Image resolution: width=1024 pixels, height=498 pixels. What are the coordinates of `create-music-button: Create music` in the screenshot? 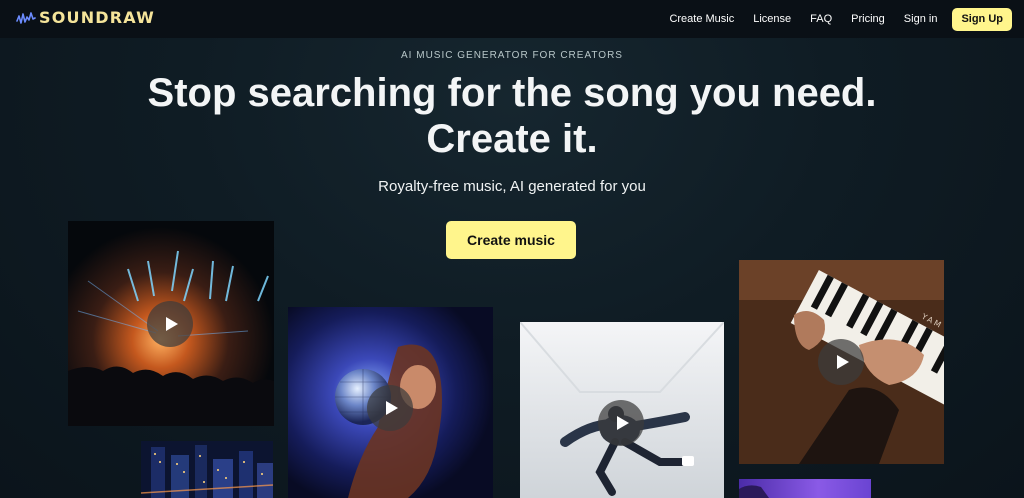 It's located at (511, 240).